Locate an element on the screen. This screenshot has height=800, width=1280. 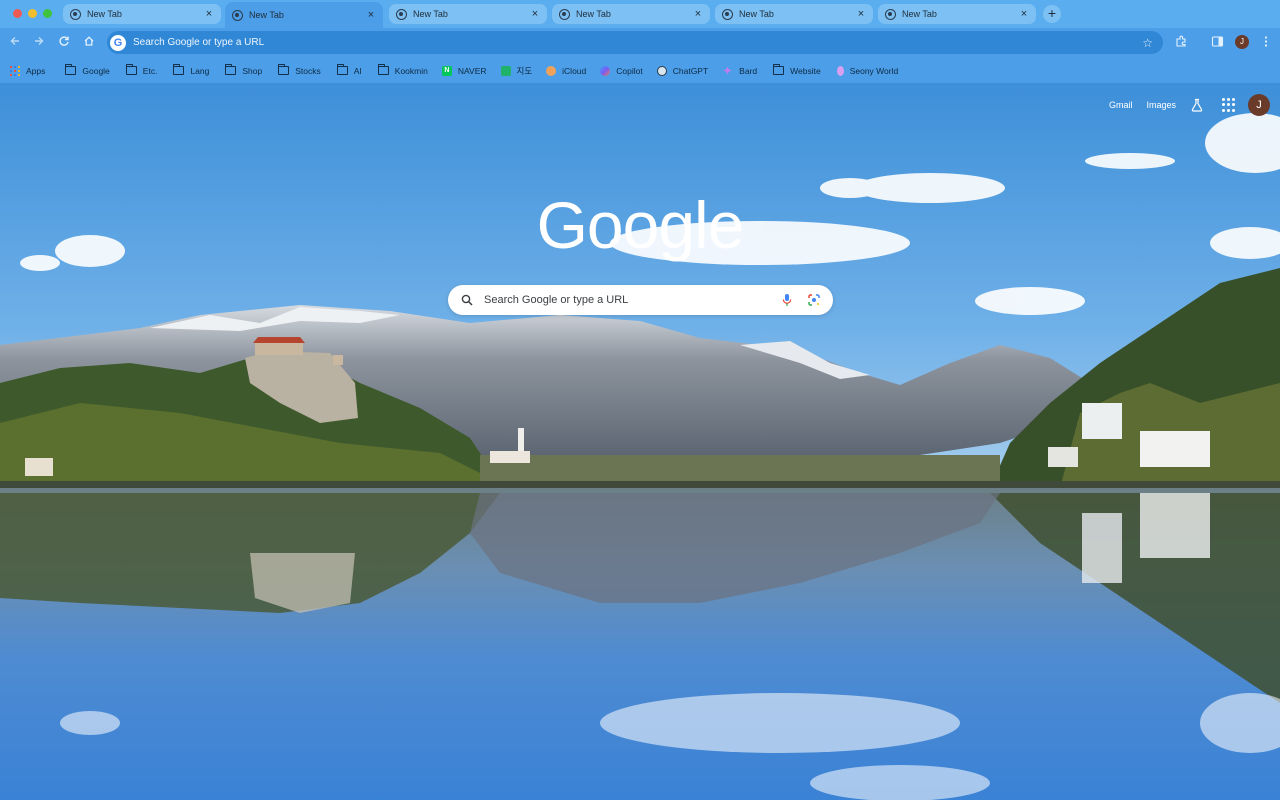
google-logo: Google is located at coordinates (640, 225).